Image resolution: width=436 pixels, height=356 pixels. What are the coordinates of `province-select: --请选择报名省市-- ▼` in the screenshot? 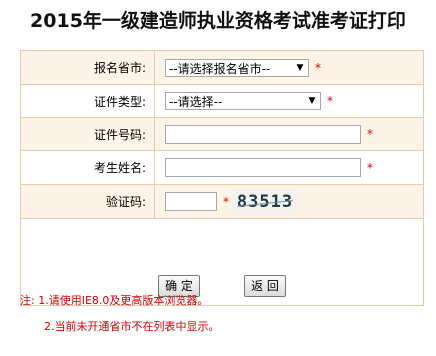 It's located at (237, 67).